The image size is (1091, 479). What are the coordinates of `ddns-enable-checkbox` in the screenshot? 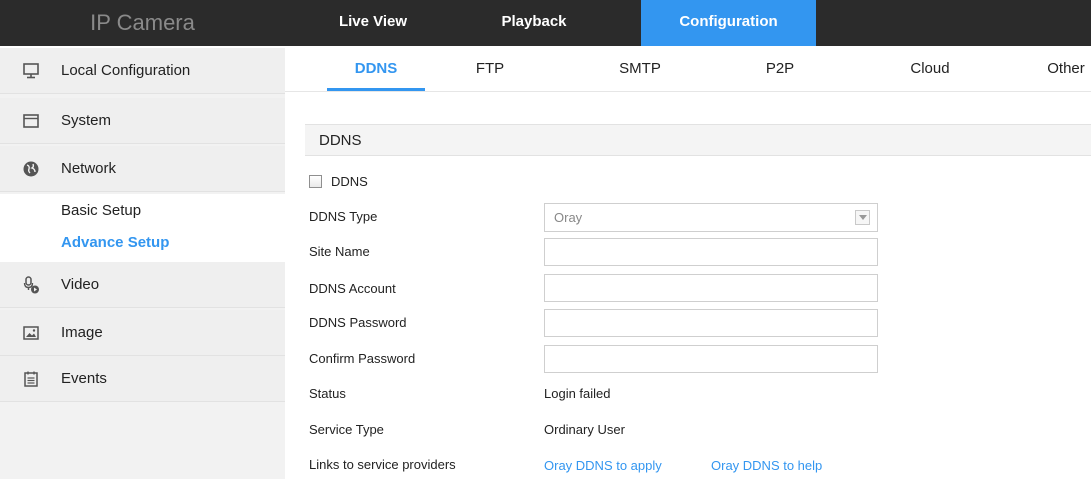 It's located at (315, 181).